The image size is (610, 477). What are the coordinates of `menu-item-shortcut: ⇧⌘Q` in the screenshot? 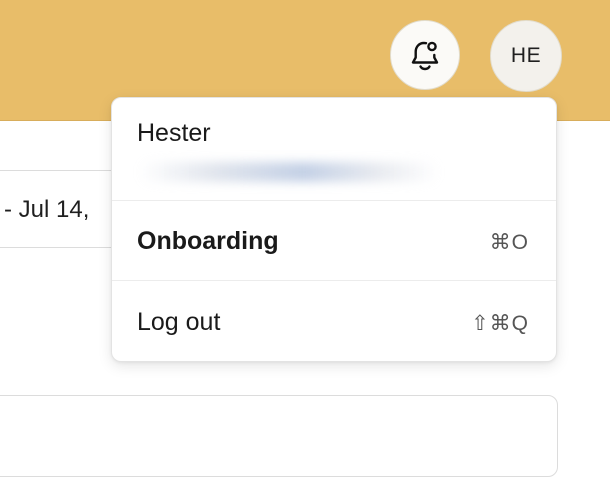 It's located at (500, 323).